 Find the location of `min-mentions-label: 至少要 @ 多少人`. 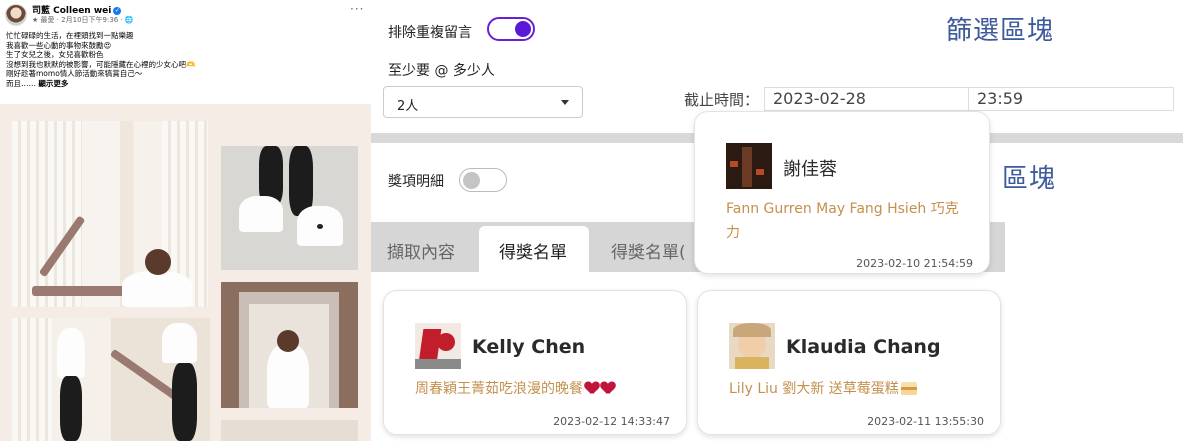

min-mentions-label: 至少要 @ 多少人 is located at coordinates (441, 71).